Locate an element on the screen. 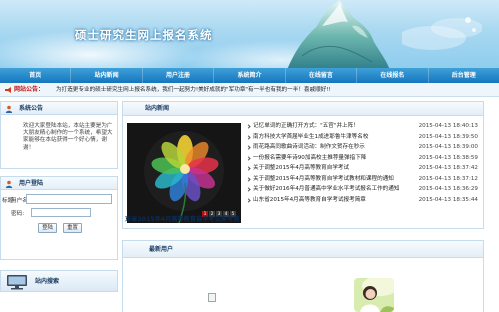  flower-photo is located at coordinates (184, 173).